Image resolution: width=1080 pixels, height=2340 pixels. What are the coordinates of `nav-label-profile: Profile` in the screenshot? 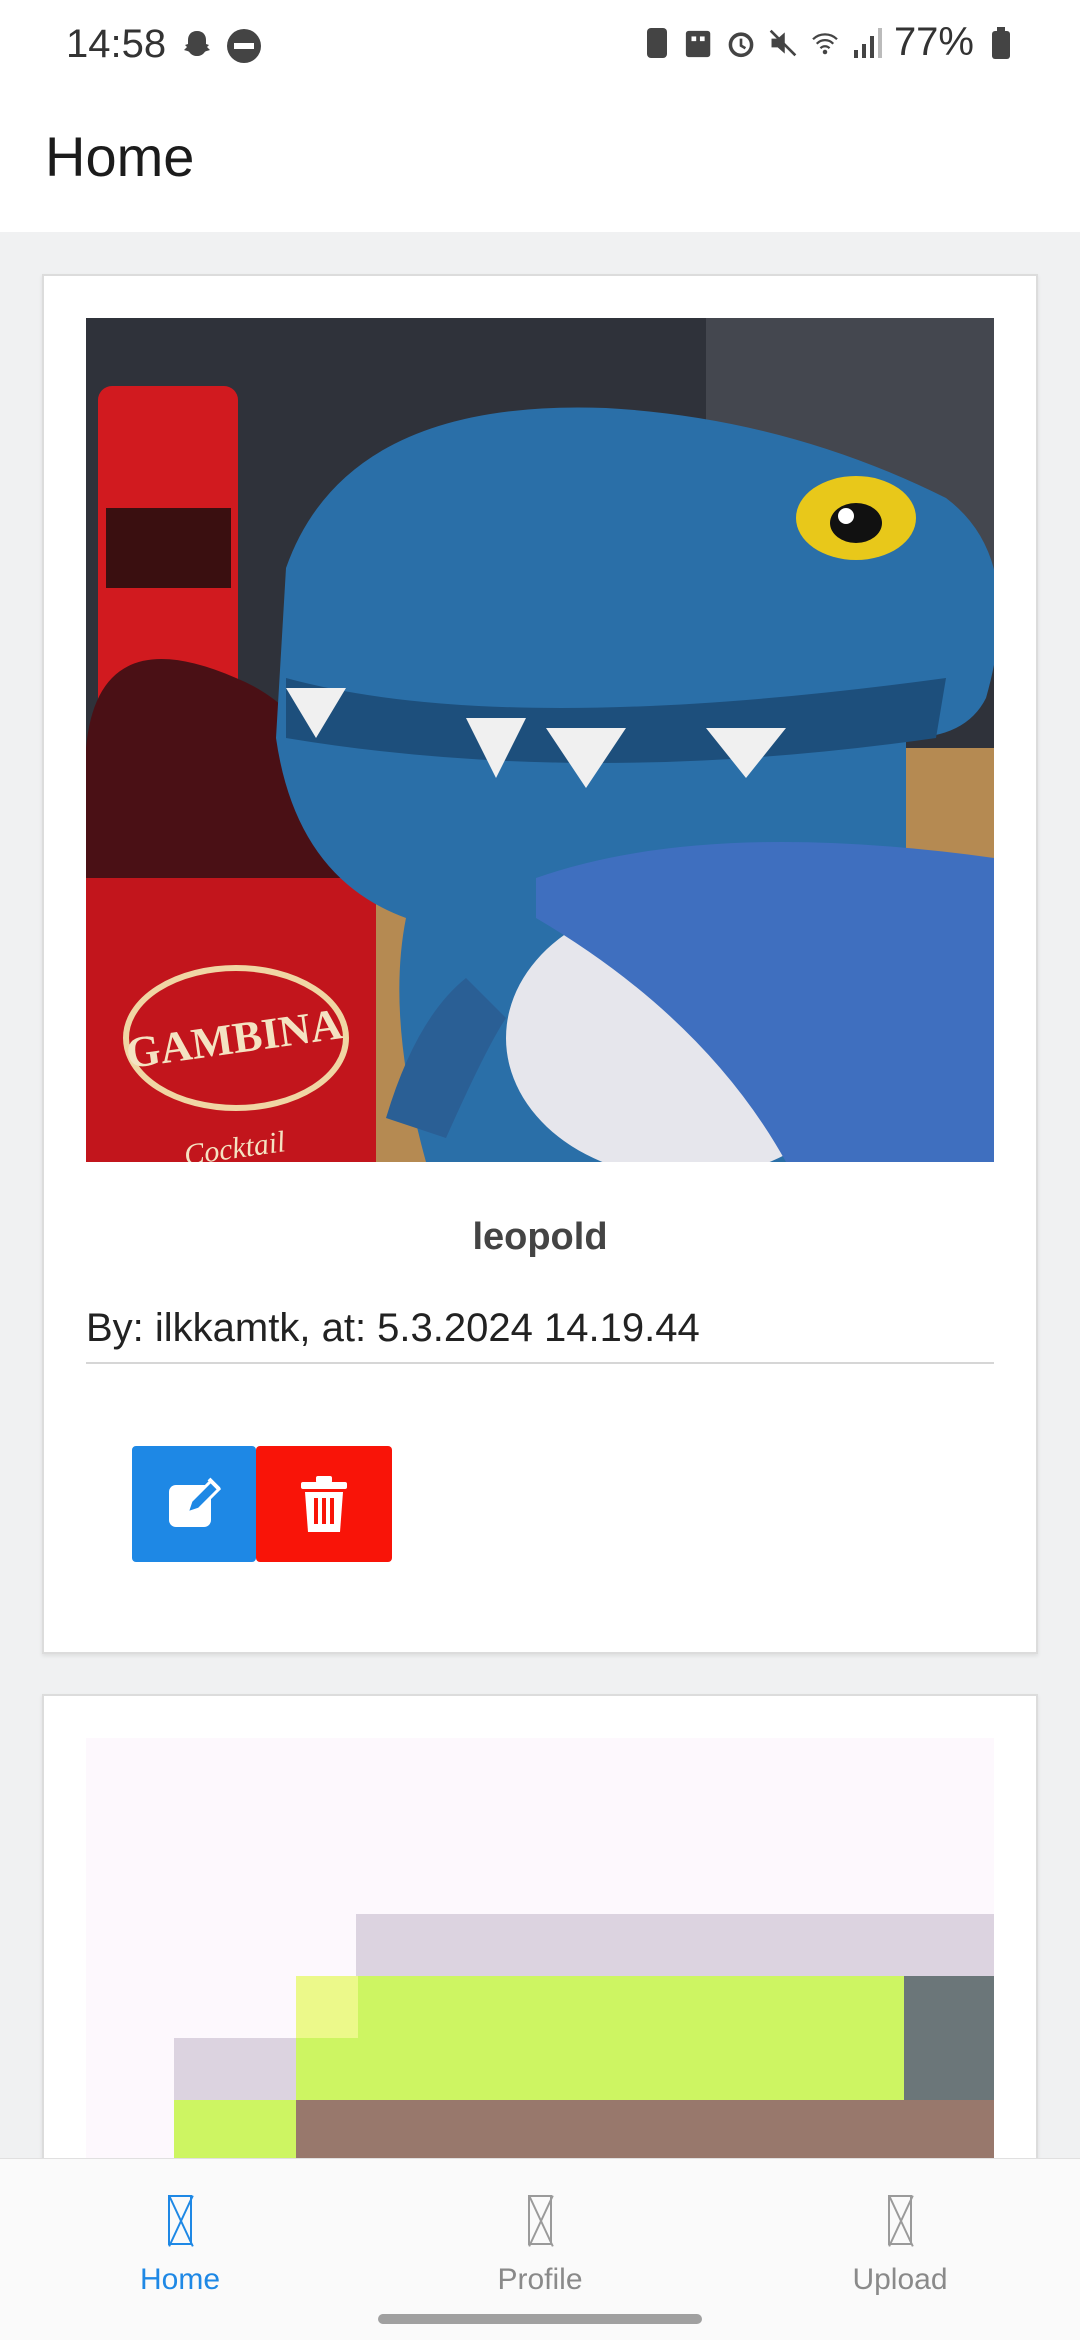 It's located at (540, 2279).